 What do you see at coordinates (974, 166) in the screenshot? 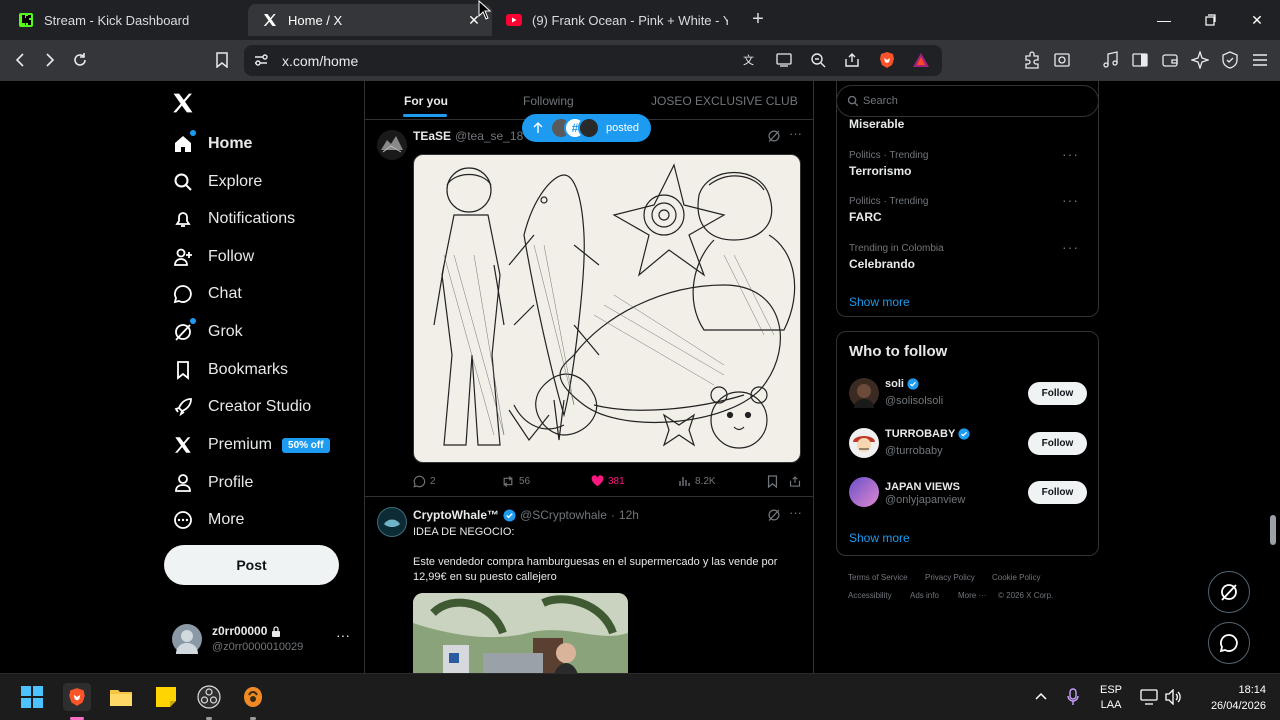
I see `trend-item: Politics · Trending Terrorismo ···` at bounding box center [974, 166].